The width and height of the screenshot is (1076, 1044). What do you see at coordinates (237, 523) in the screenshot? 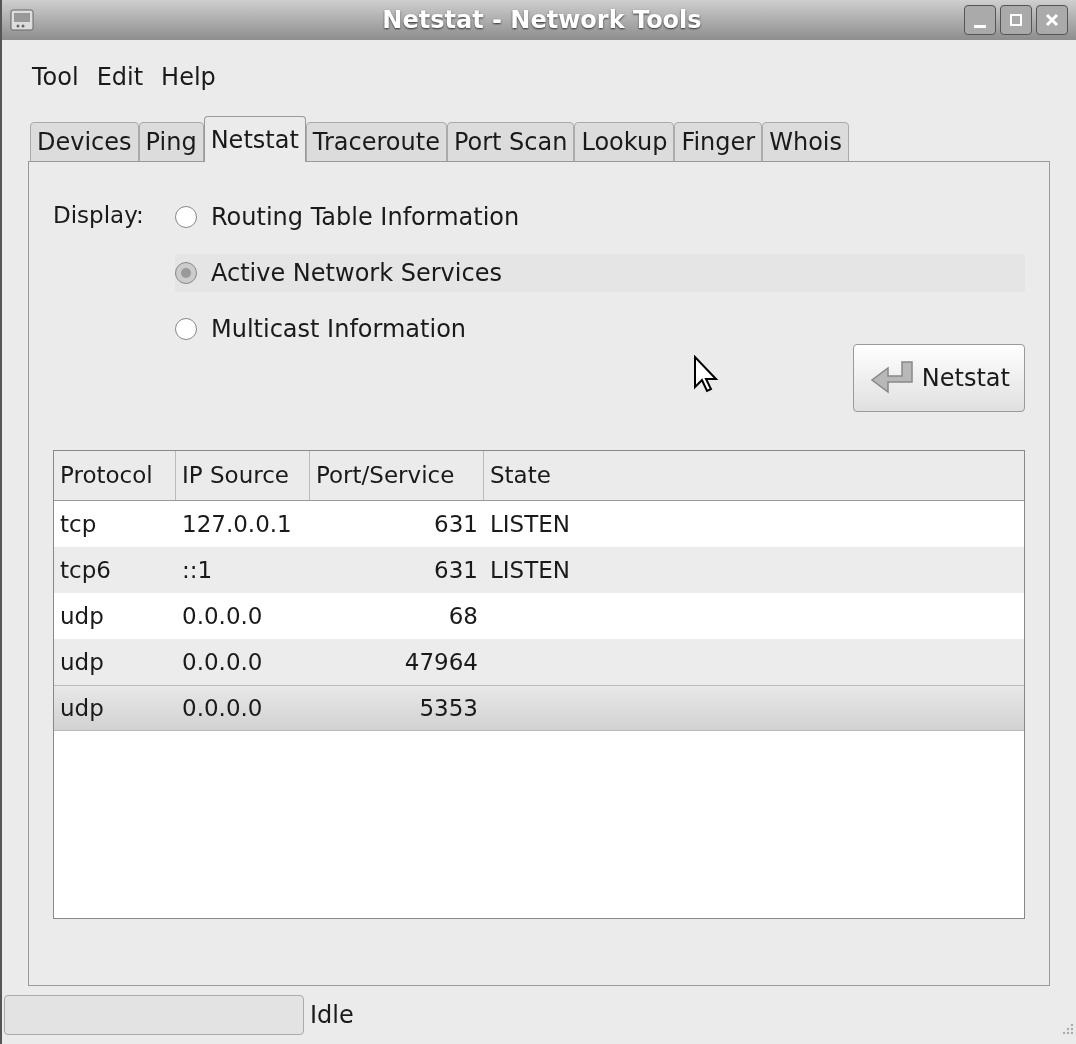
I see `table-cell: 127.0.0.1` at bounding box center [237, 523].